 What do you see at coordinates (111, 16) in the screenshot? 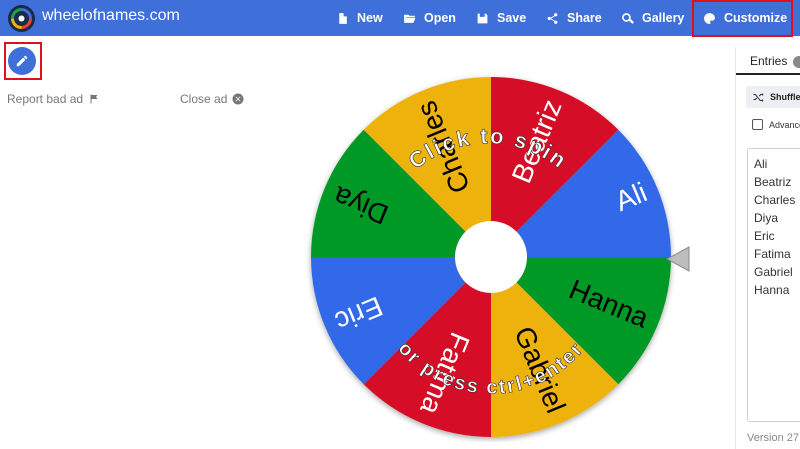
I see `site-title: wheelofnames.com` at bounding box center [111, 16].